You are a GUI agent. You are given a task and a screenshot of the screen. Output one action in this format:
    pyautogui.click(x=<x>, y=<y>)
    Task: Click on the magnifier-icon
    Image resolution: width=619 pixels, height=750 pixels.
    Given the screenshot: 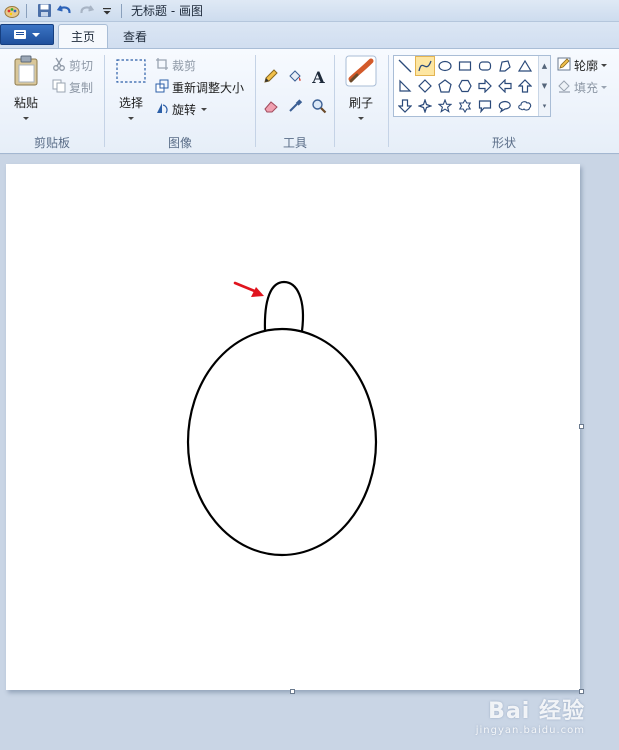 What is the action you would take?
    pyautogui.click(x=319, y=107)
    